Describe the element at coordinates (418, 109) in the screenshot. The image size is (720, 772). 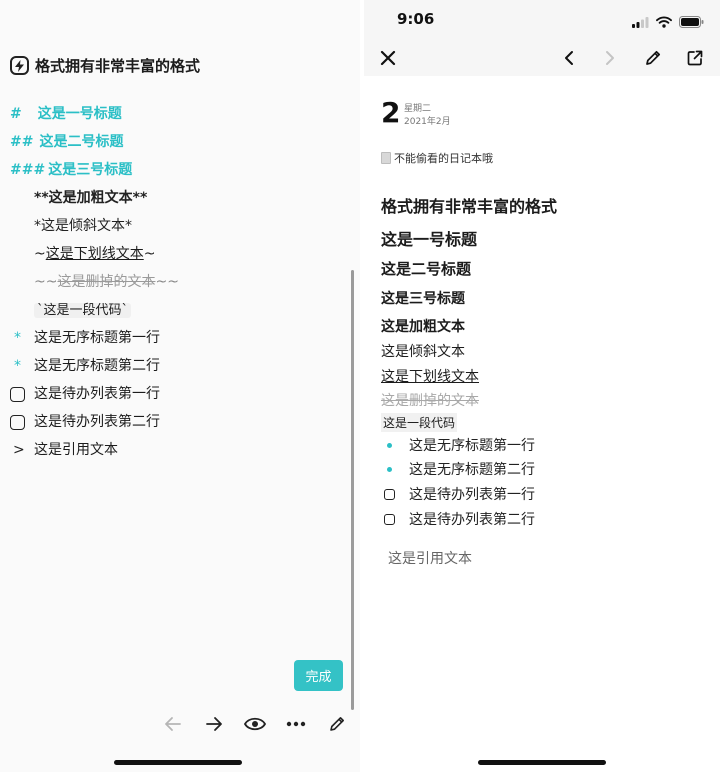
I see `date-weekday: 星期二` at that location.